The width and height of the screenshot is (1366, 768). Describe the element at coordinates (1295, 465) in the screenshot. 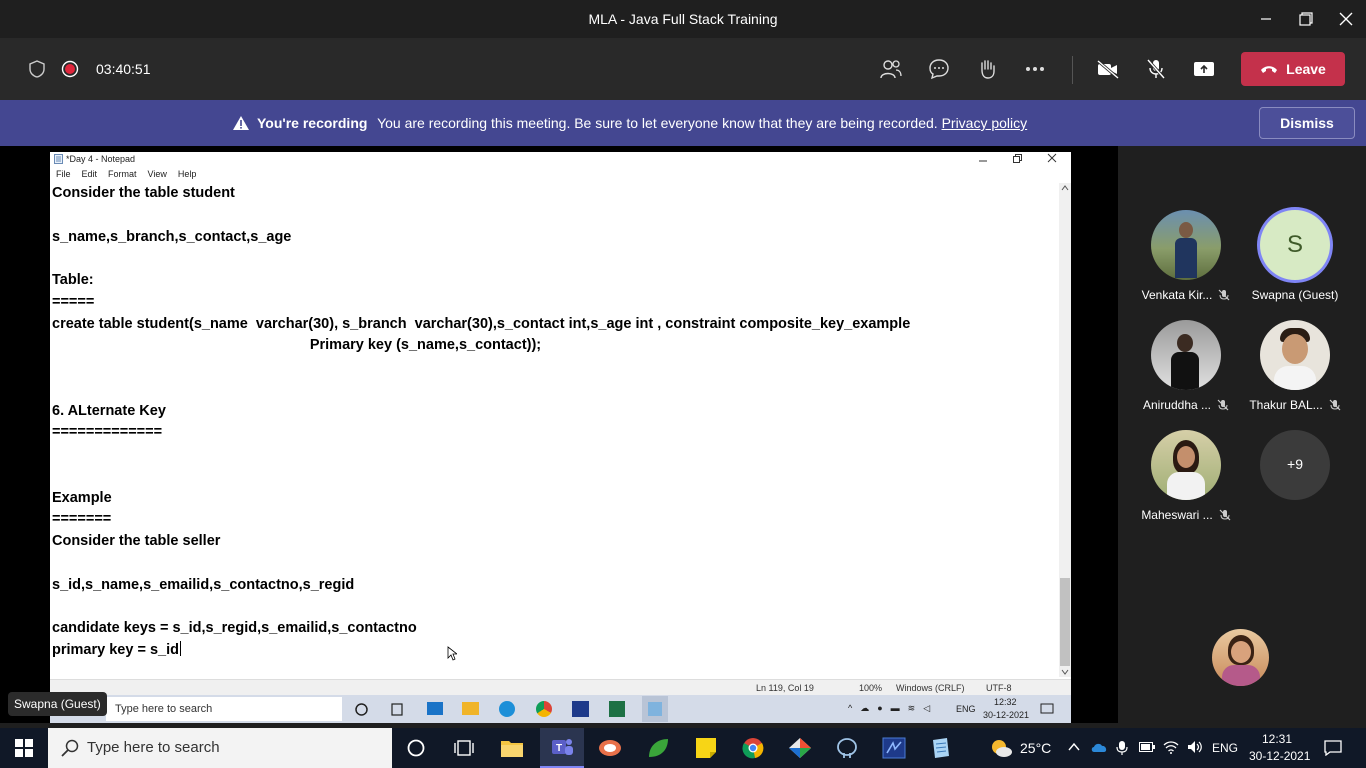

I see `more-participants-button: +9` at that location.